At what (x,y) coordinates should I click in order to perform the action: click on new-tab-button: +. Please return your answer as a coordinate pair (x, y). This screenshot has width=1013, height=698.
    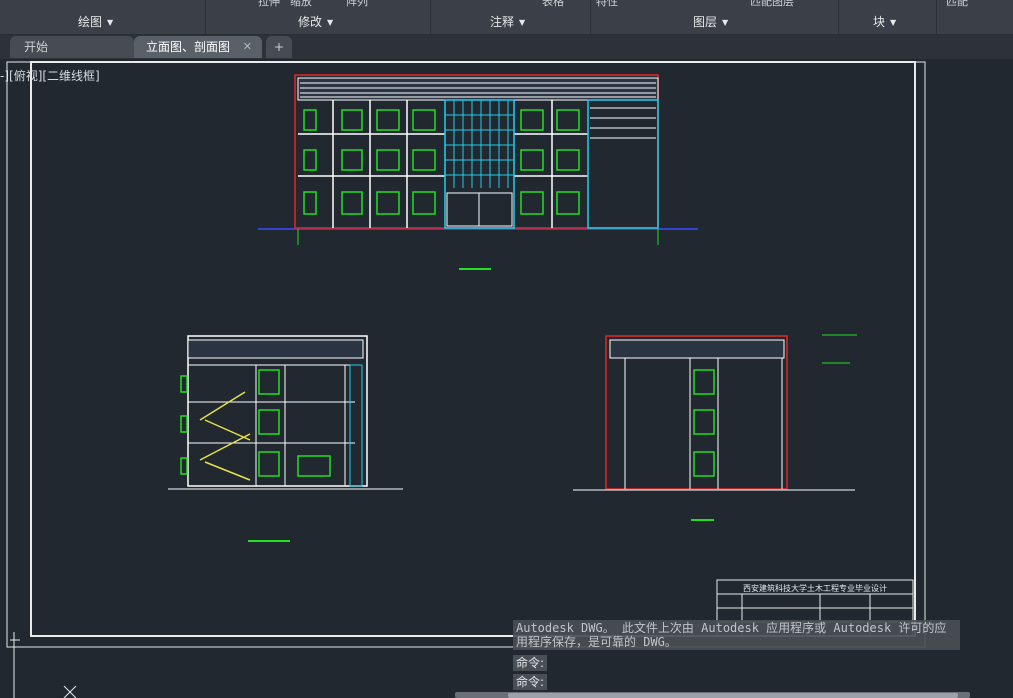
    Looking at the image, I should click on (279, 47).